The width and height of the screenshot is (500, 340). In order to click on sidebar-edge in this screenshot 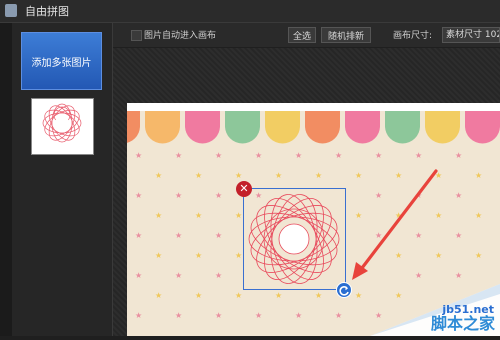, I will do `click(6, 179)`.